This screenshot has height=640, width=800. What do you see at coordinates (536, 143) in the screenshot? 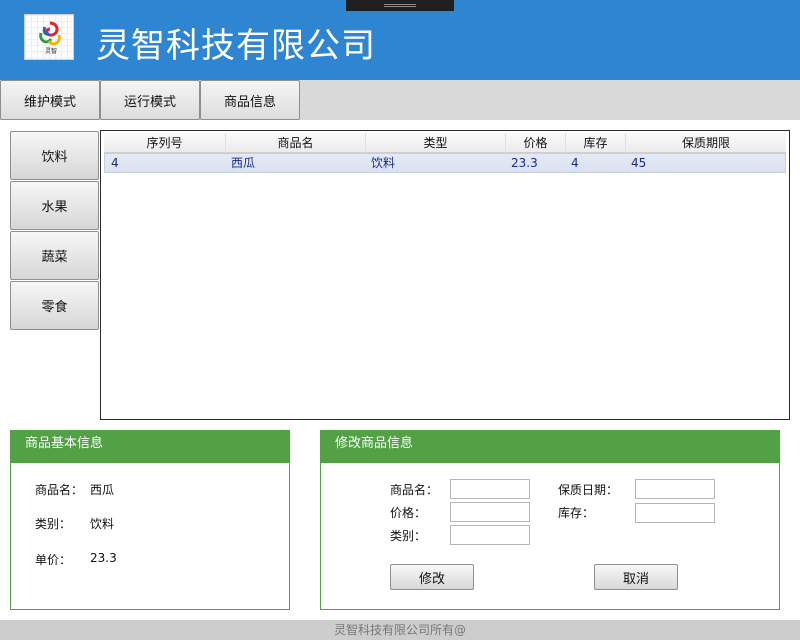
I see `column-header-price: 价格` at bounding box center [536, 143].